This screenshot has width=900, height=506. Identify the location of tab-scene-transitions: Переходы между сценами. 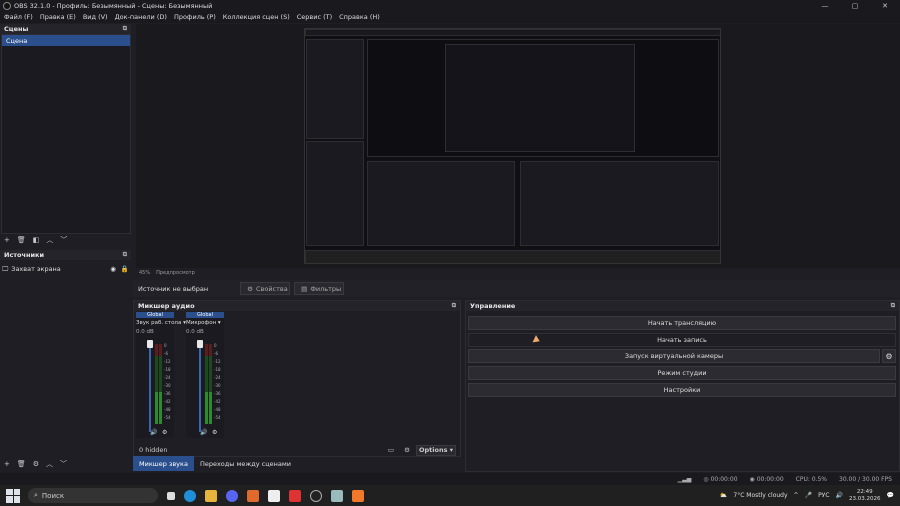
(245, 463).